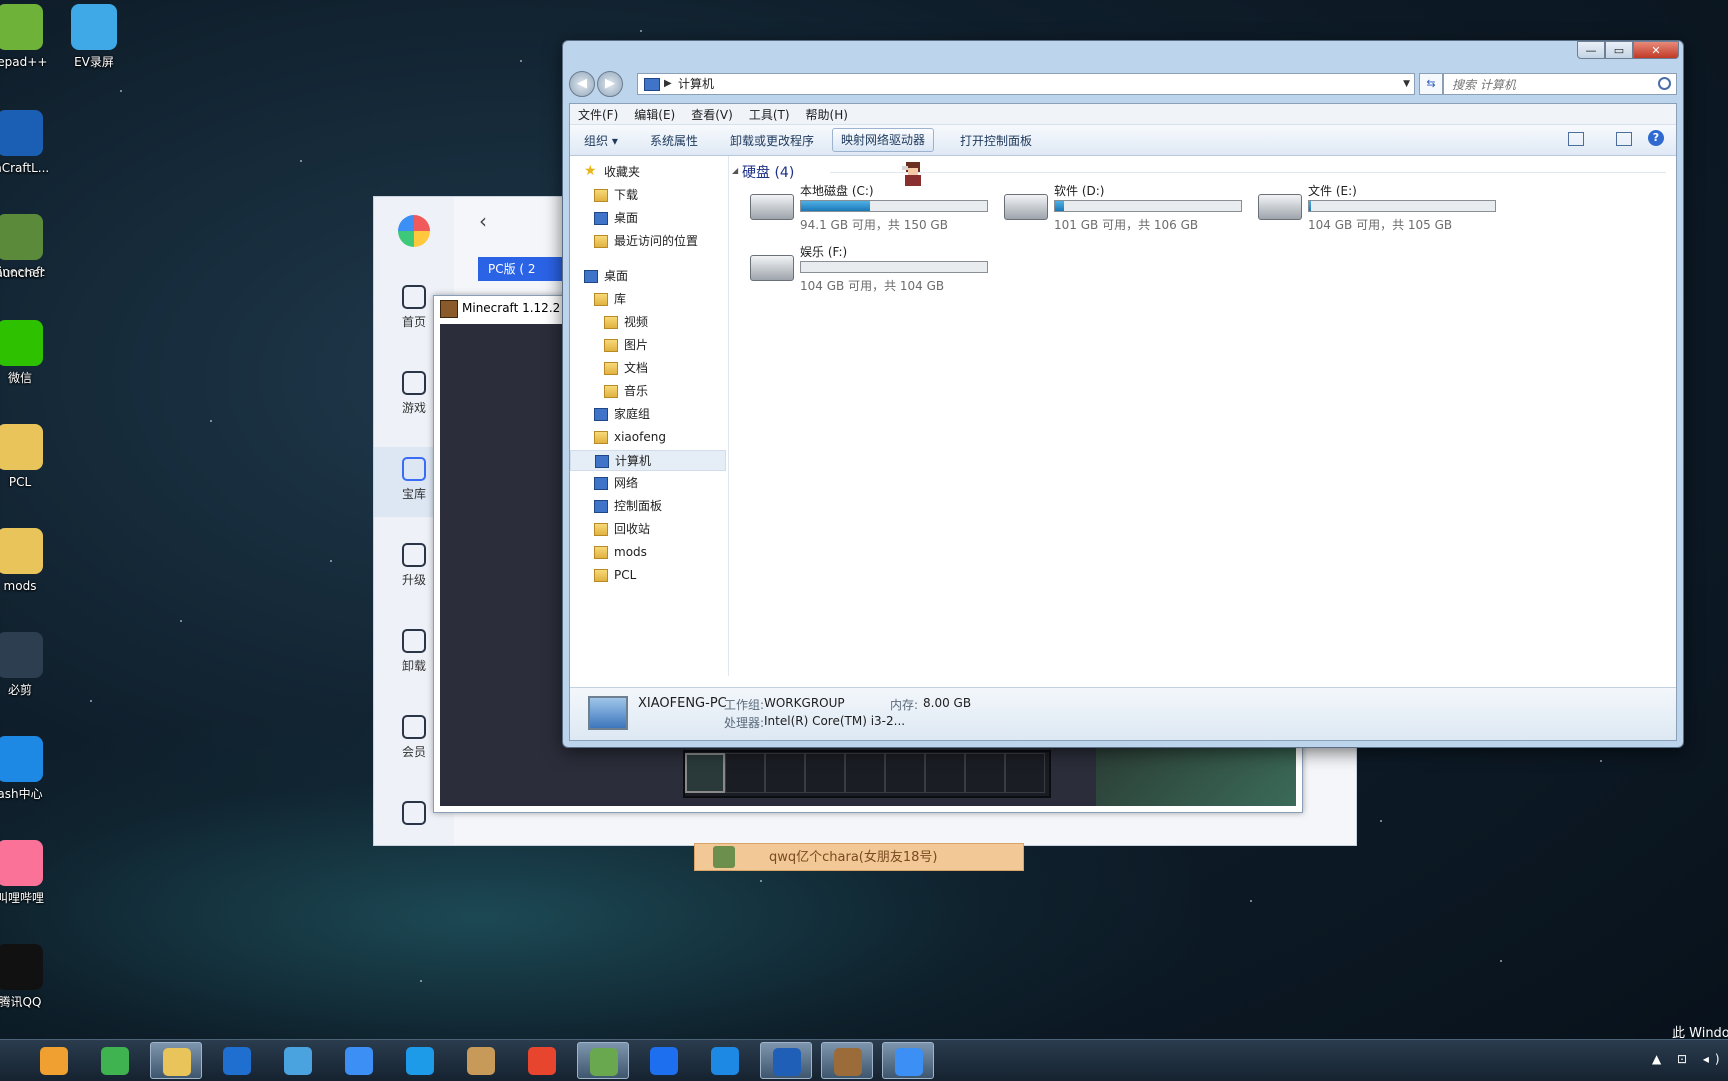  What do you see at coordinates (1656, 50) in the screenshot?
I see `close-button: ✕` at bounding box center [1656, 50].